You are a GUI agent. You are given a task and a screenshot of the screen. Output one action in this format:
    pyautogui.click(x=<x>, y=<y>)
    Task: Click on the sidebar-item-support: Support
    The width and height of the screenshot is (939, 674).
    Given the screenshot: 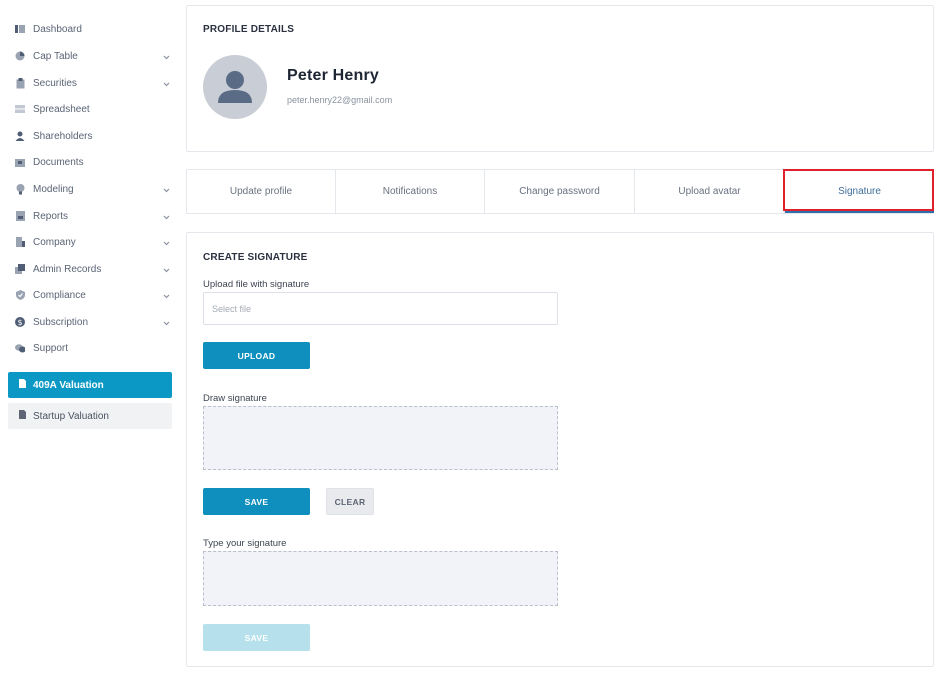 What is the action you would take?
    pyautogui.click(x=90, y=348)
    